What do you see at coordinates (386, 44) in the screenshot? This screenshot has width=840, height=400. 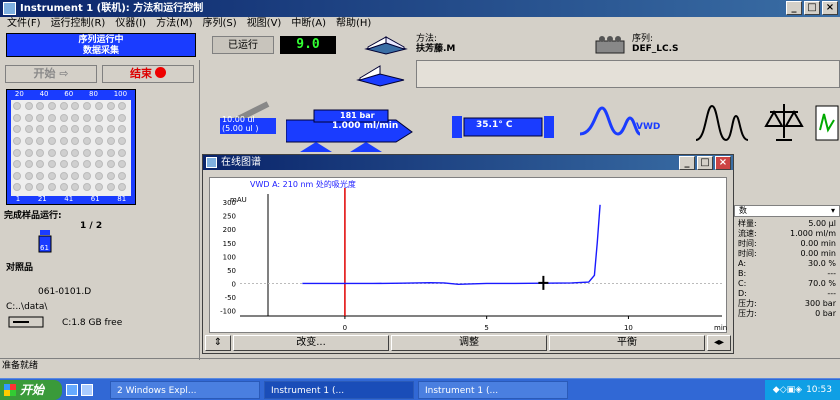 I see `method-book-icon` at bounding box center [386, 44].